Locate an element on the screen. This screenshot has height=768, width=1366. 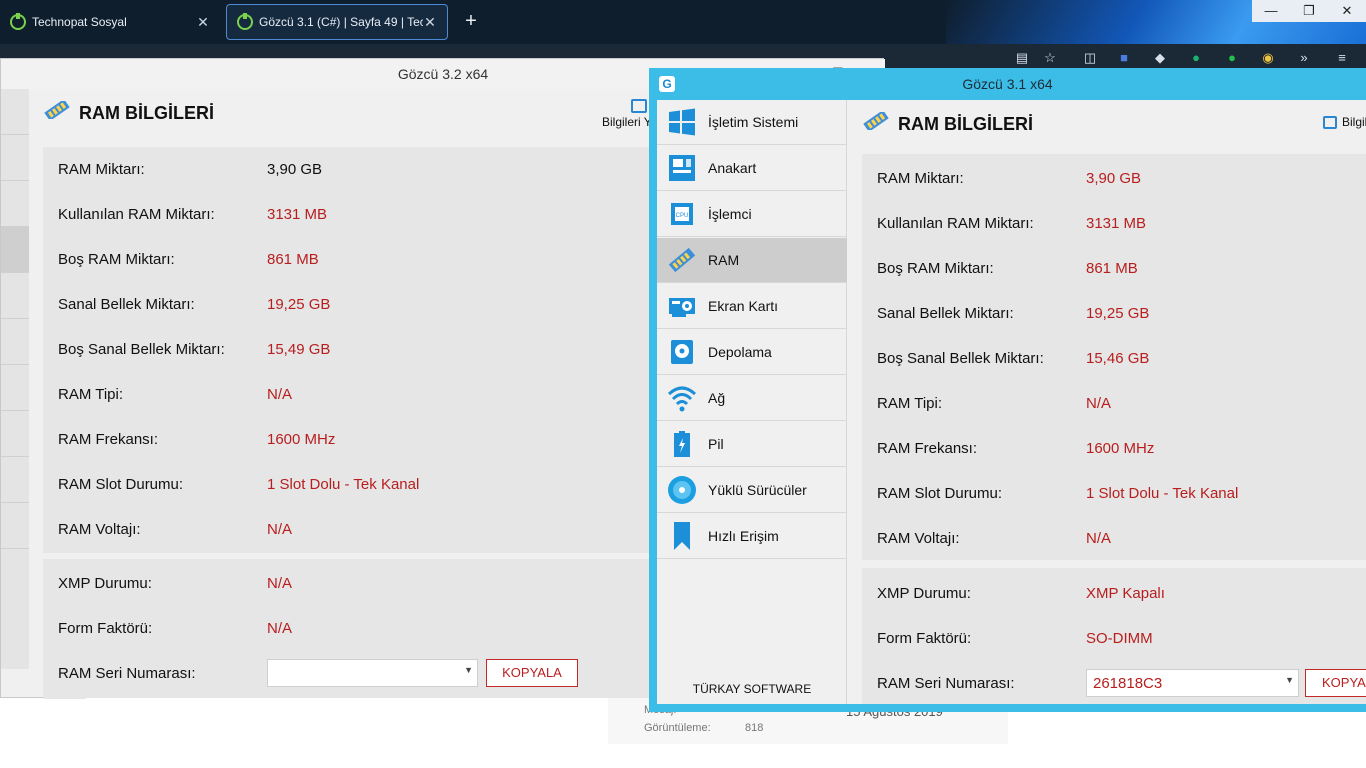
white-overlay is located at coordinates (347, 733).